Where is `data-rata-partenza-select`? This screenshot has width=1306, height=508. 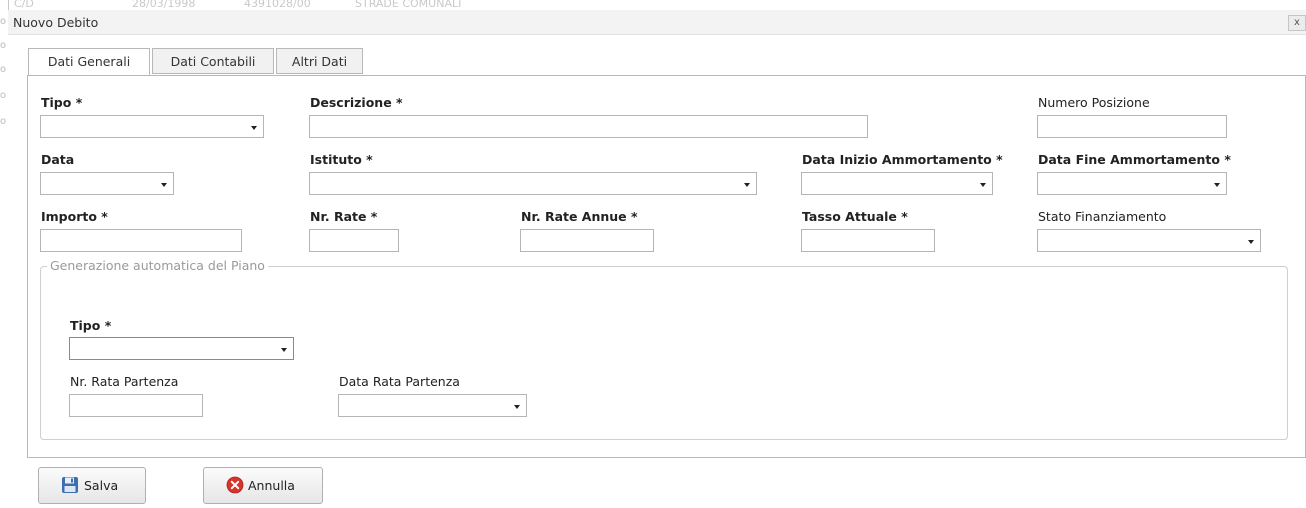 data-rata-partenza-select is located at coordinates (432, 405).